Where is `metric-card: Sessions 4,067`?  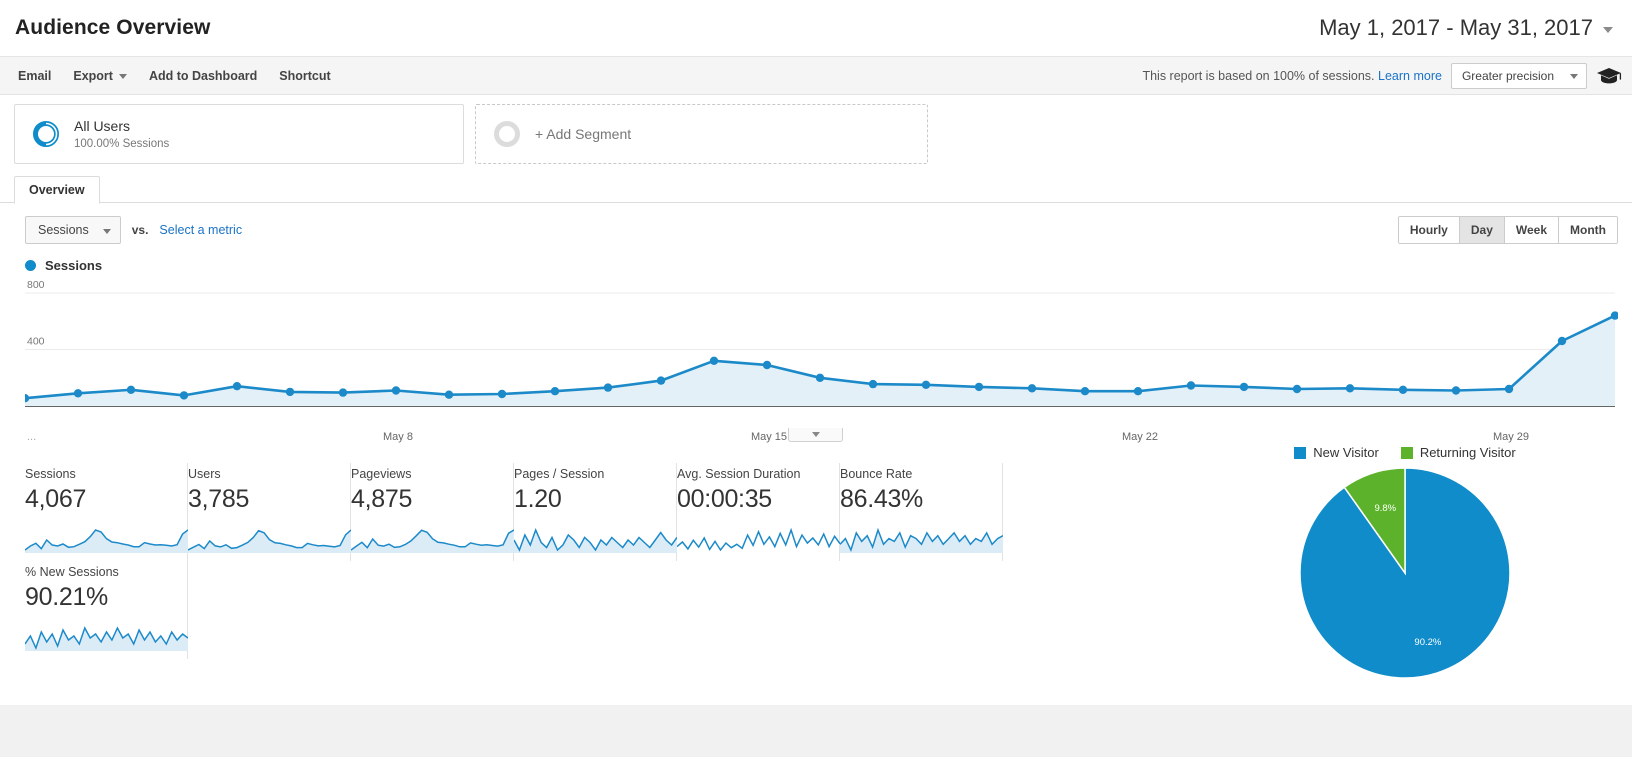
metric-card: Sessions 4,067 is located at coordinates (106, 512).